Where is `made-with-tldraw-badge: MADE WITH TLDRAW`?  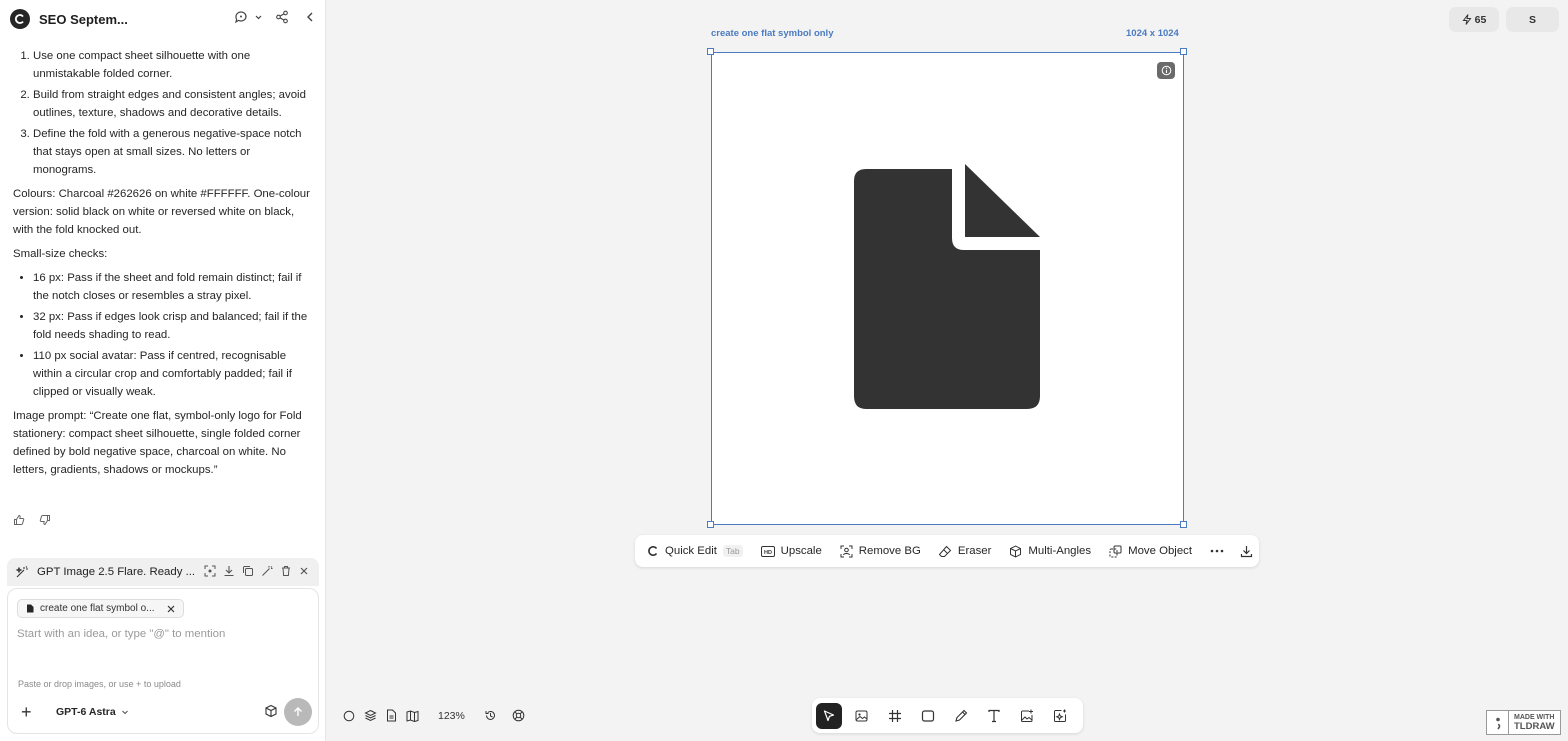 made-with-tldraw-badge: MADE WITH TLDRAW is located at coordinates (1523, 722).